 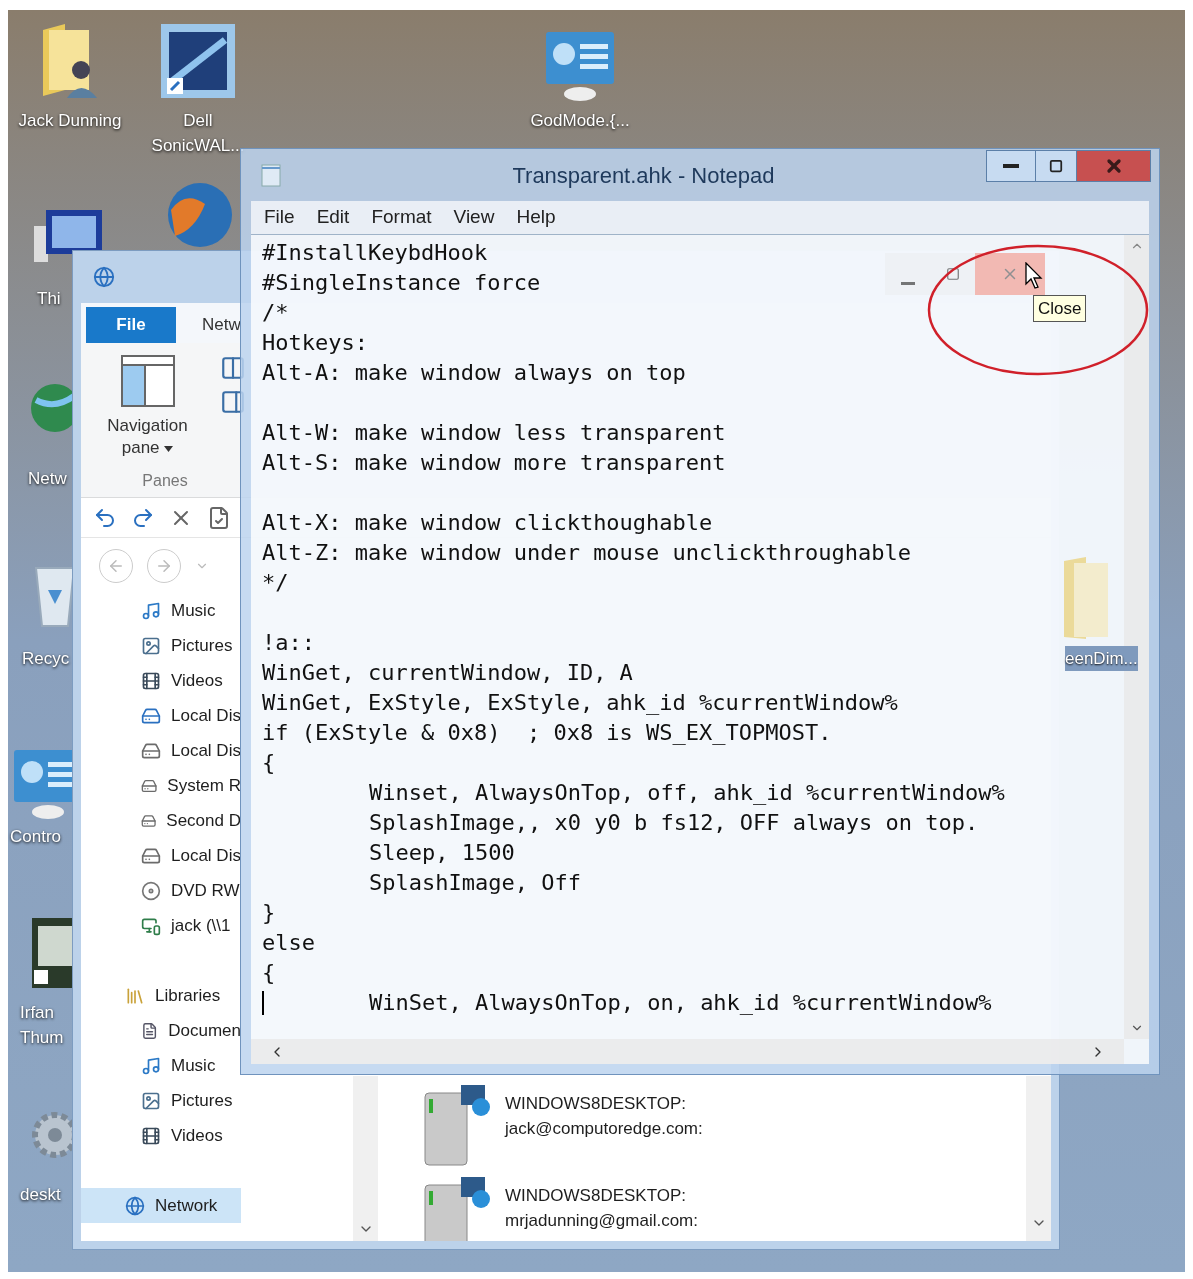 What do you see at coordinates (474, 217) in the screenshot?
I see `menu-item: View` at bounding box center [474, 217].